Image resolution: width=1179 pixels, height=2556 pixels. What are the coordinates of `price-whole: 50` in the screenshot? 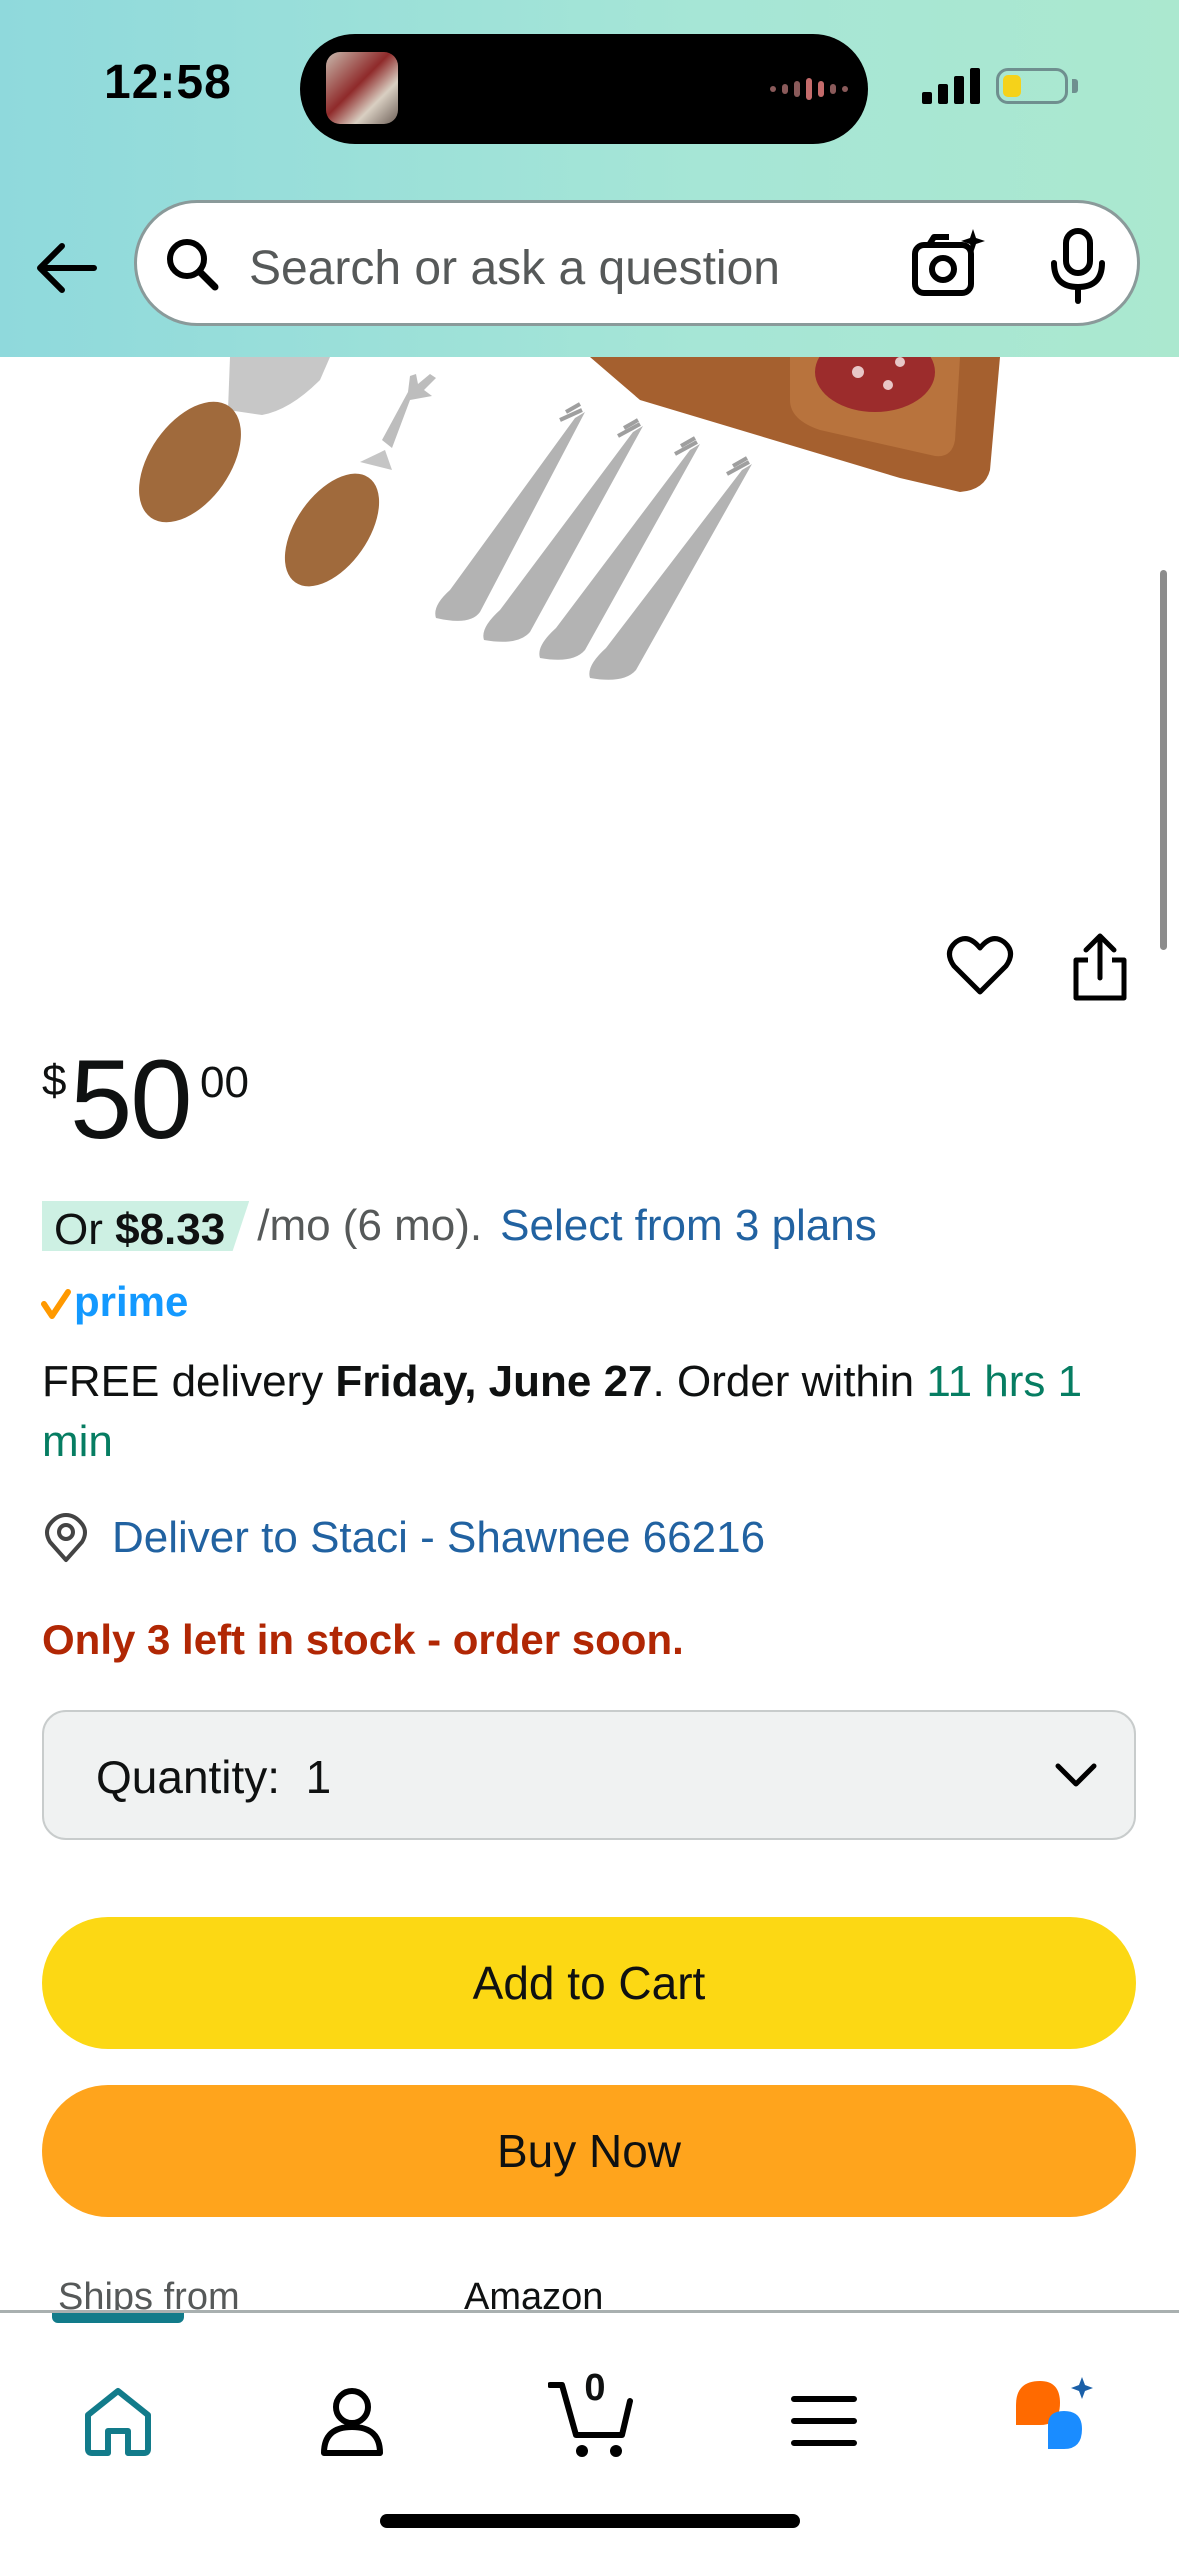 It's located at (131, 1099).